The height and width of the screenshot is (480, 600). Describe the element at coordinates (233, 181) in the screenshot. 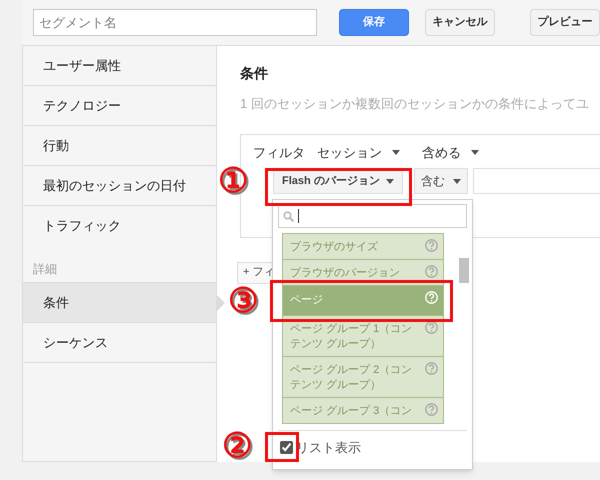

I see `step-number: ①` at that location.